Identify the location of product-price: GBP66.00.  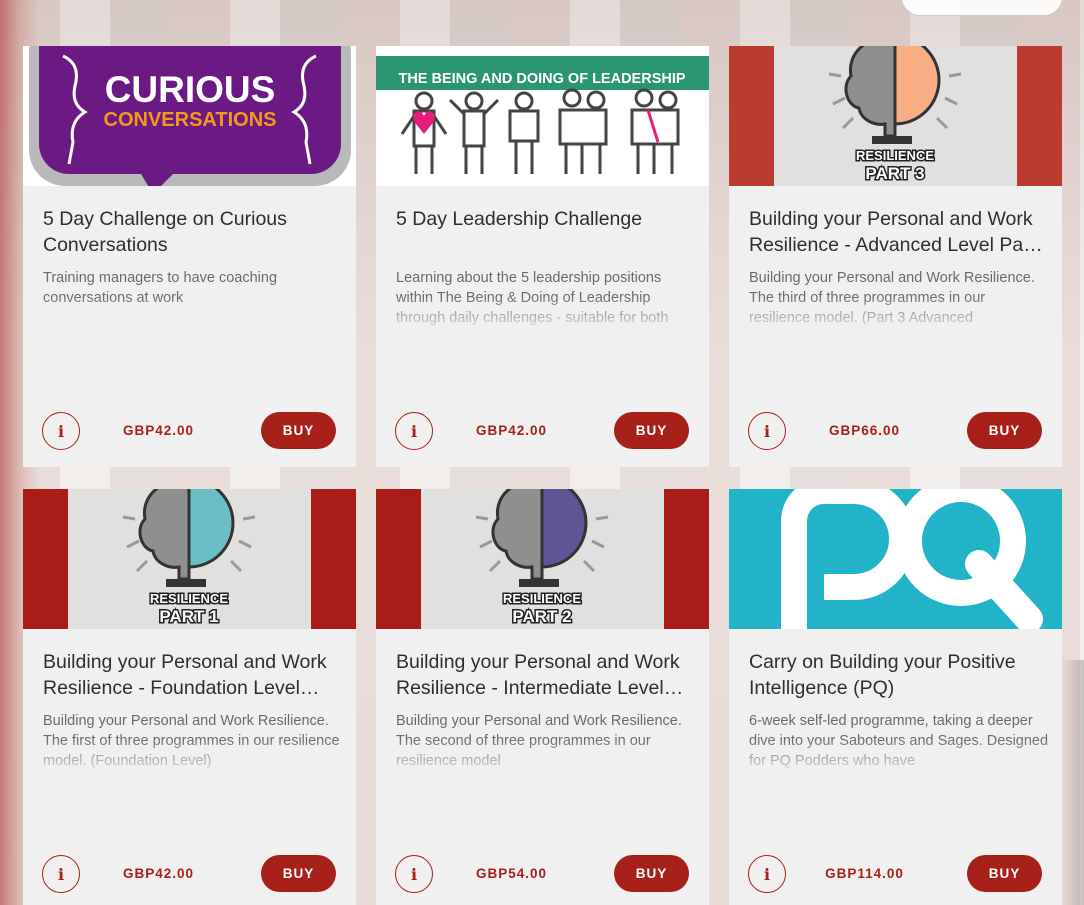
(864, 430).